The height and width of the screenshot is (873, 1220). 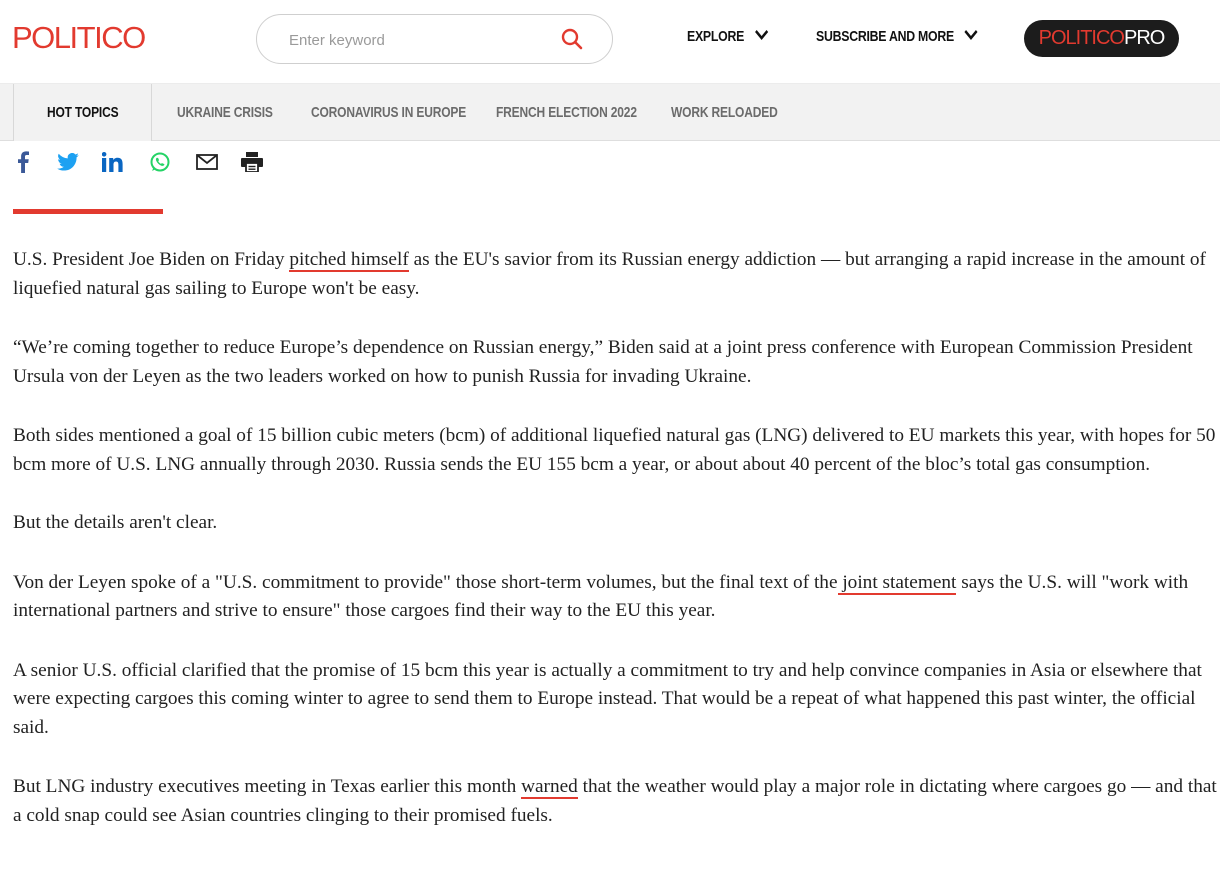 I want to click on search-input, so click(x=419, y=40).